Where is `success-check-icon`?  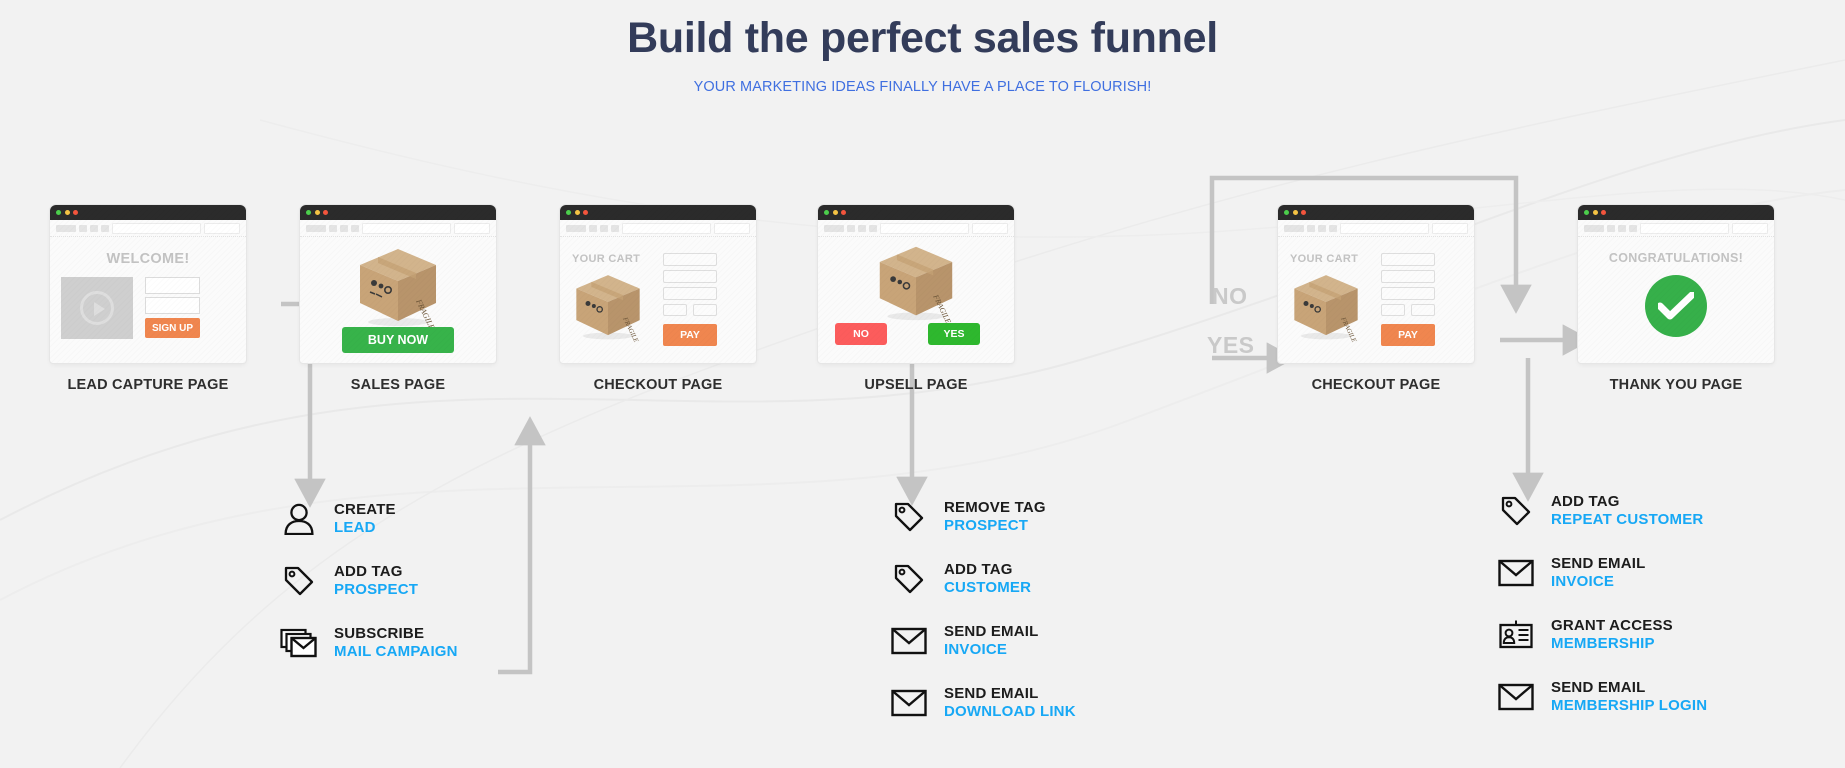 success-check-icon is located at coordinates (1676, 306).